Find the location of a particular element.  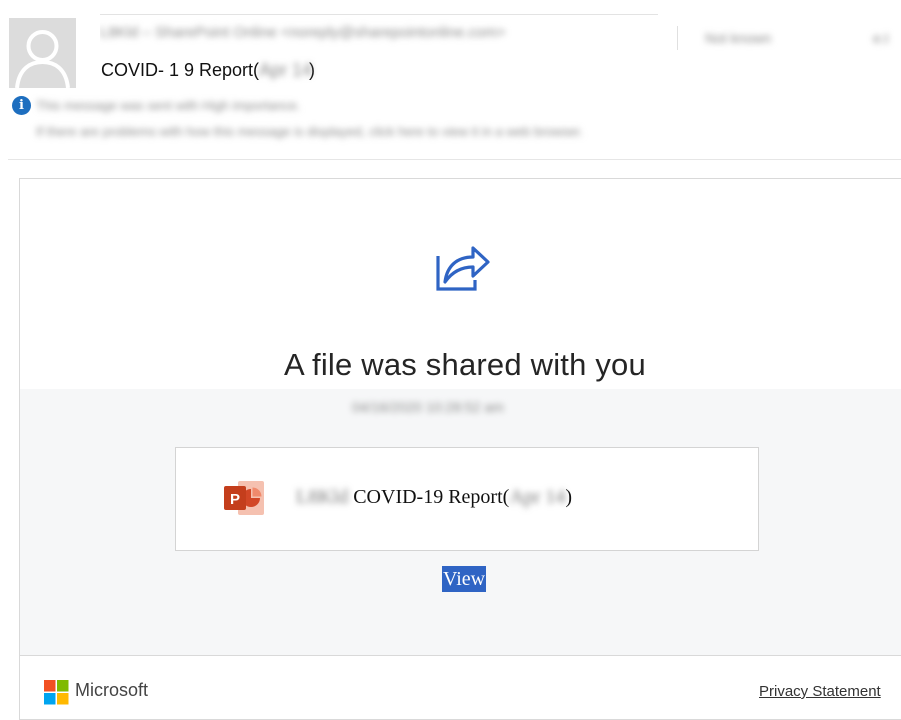

info-icon: i is located at coordinates (21, 105).